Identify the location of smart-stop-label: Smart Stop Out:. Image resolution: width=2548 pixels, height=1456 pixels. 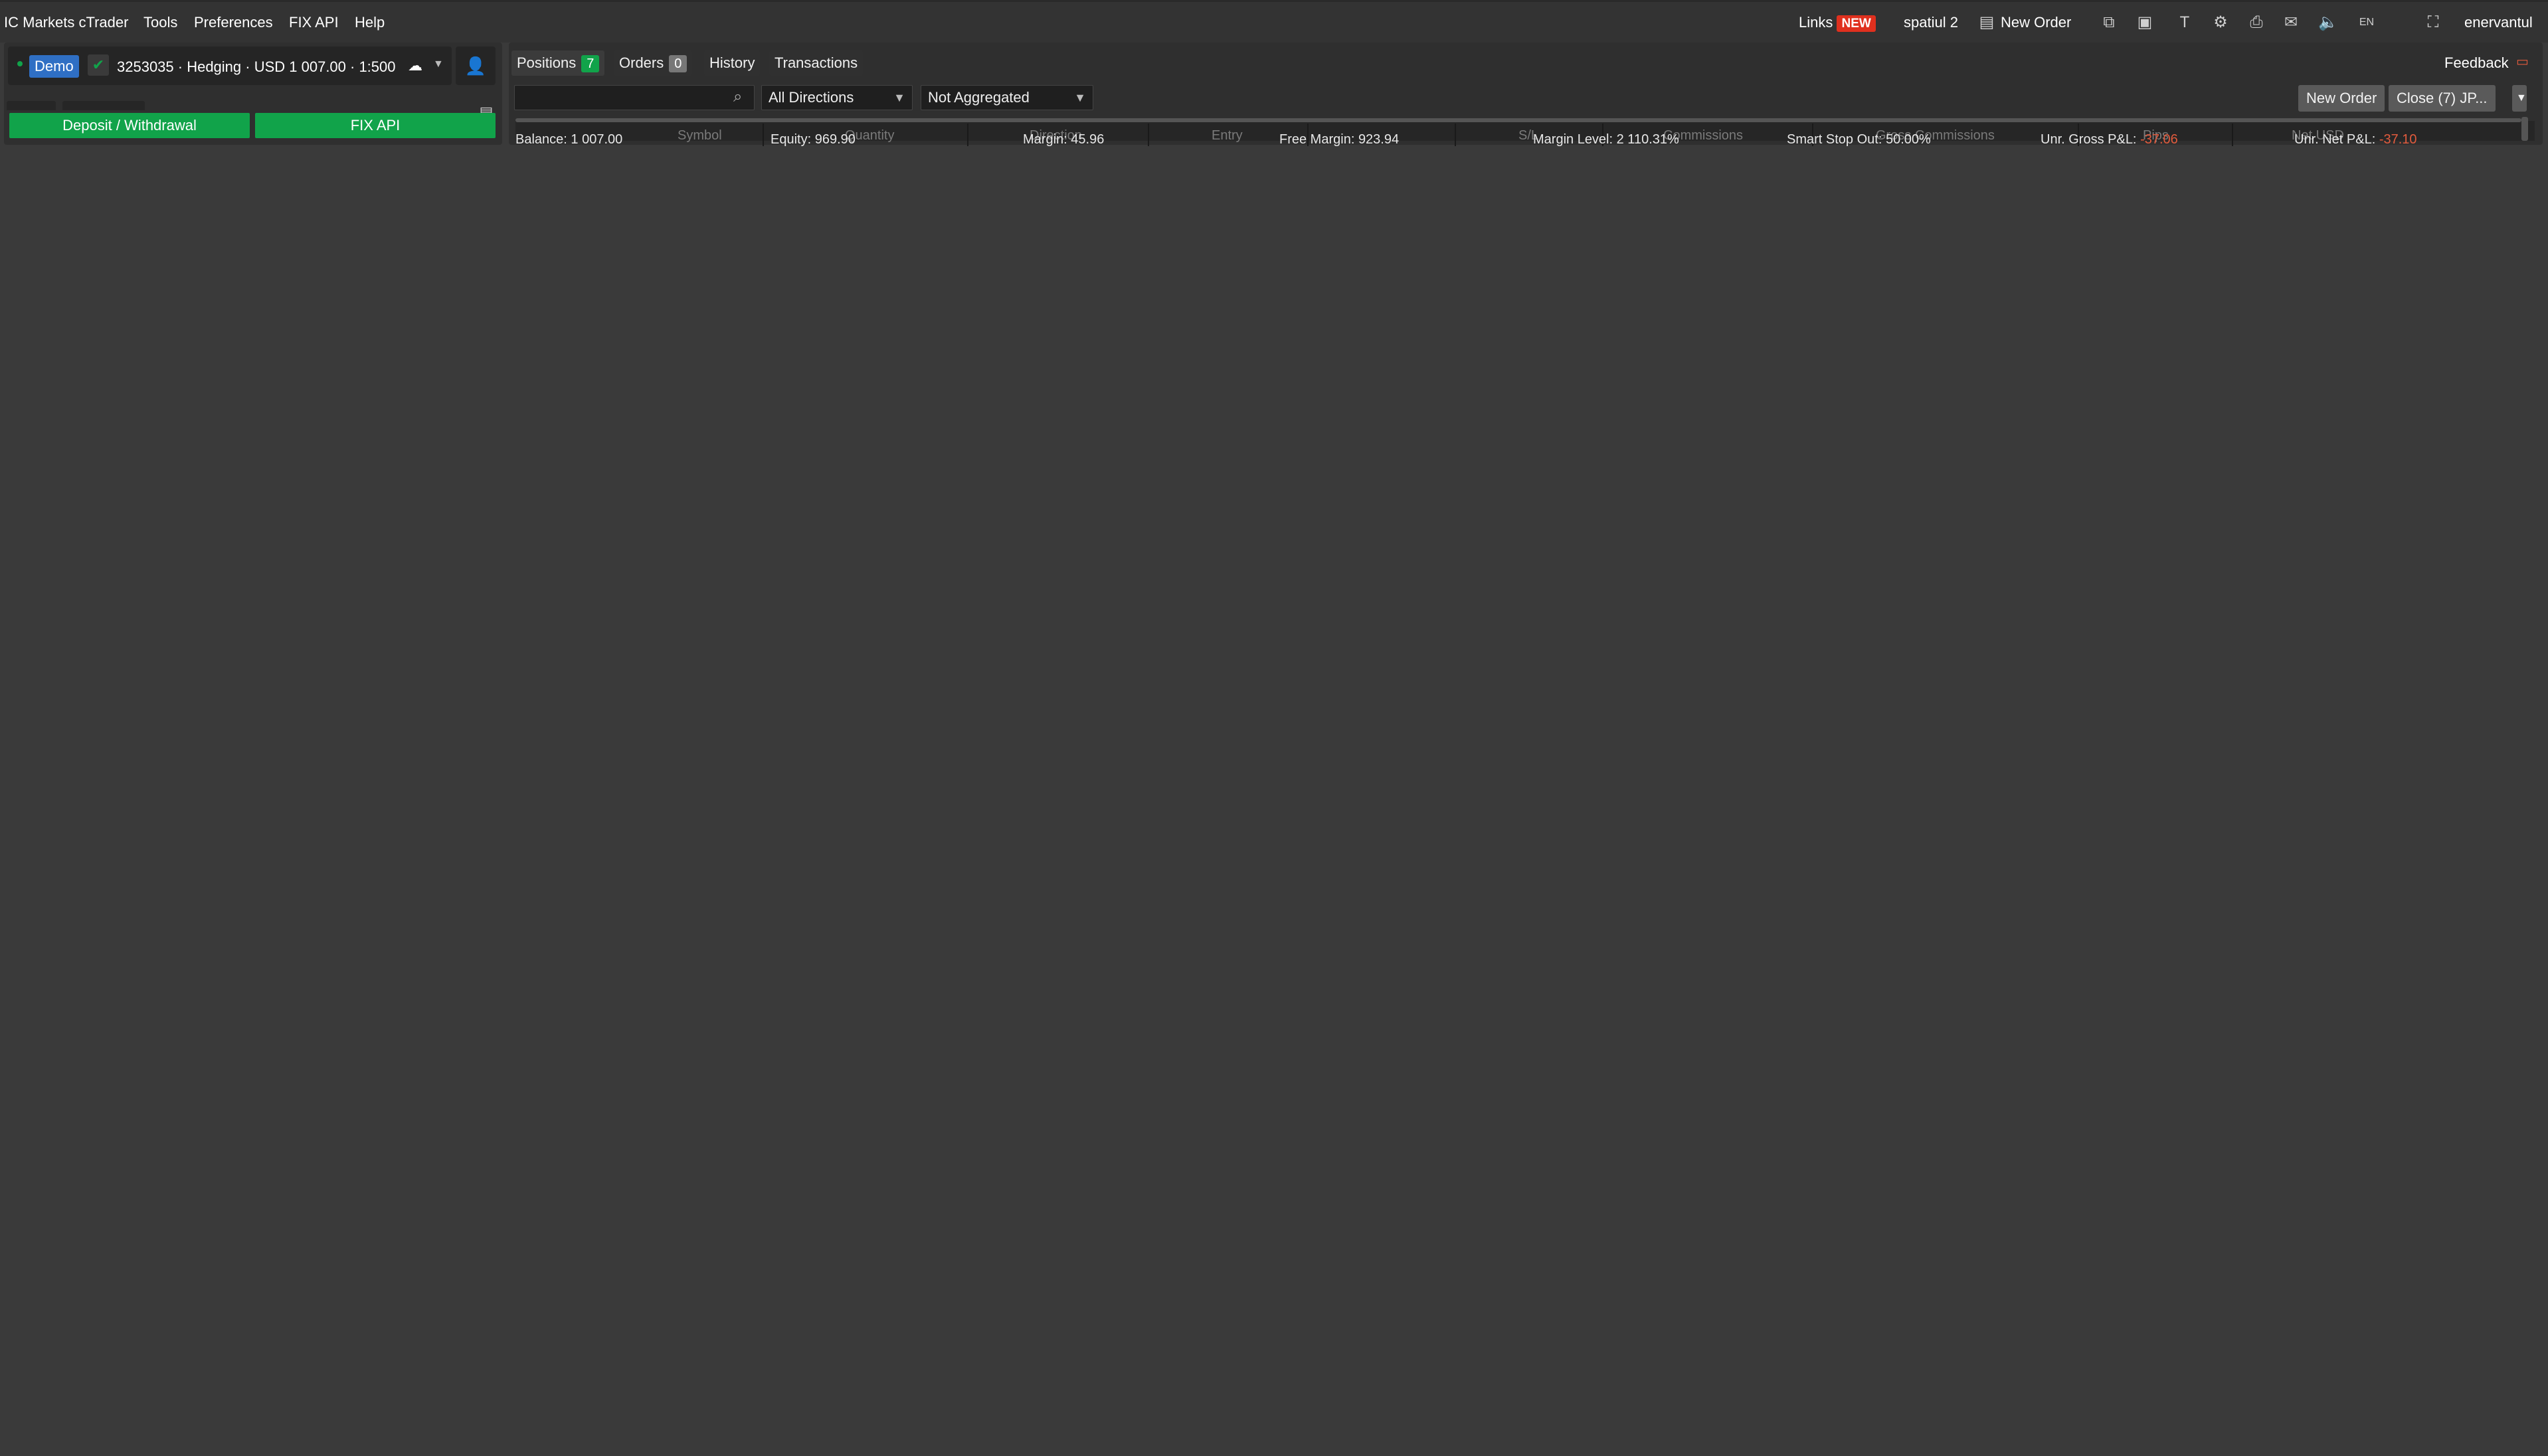
(1834, 139).